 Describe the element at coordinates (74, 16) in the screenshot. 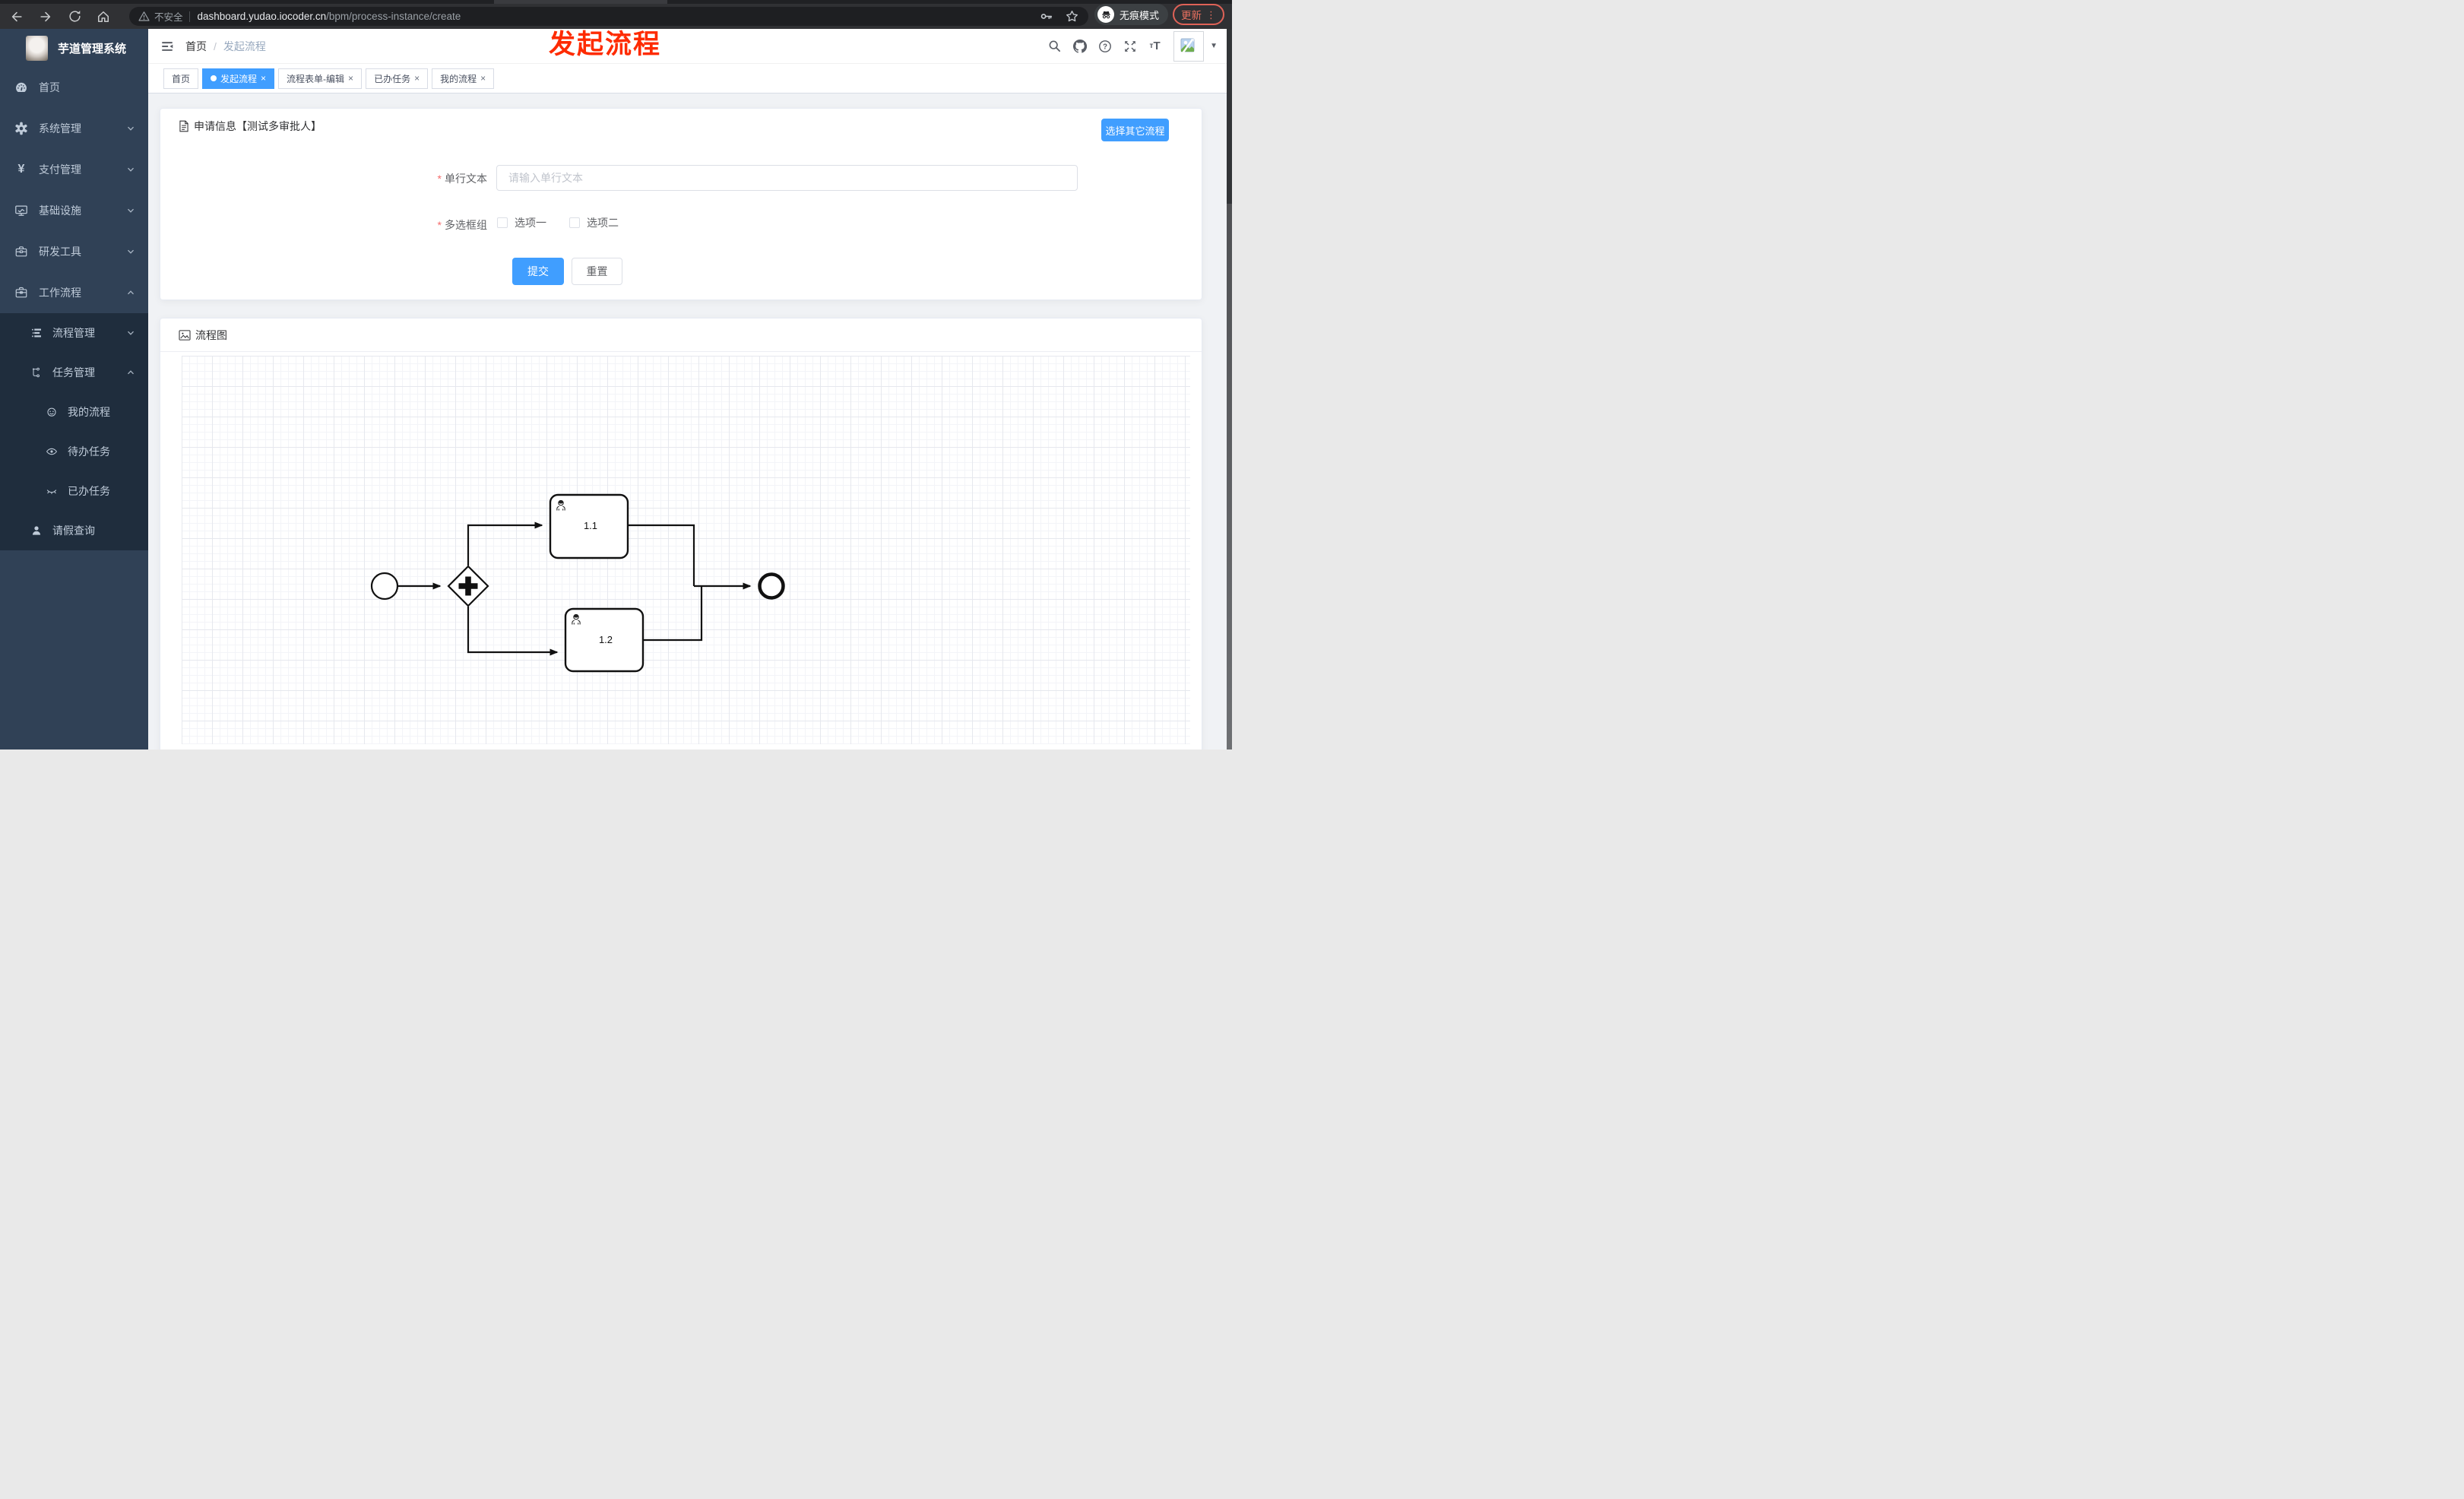

I see `browser-reload-button` at that location.